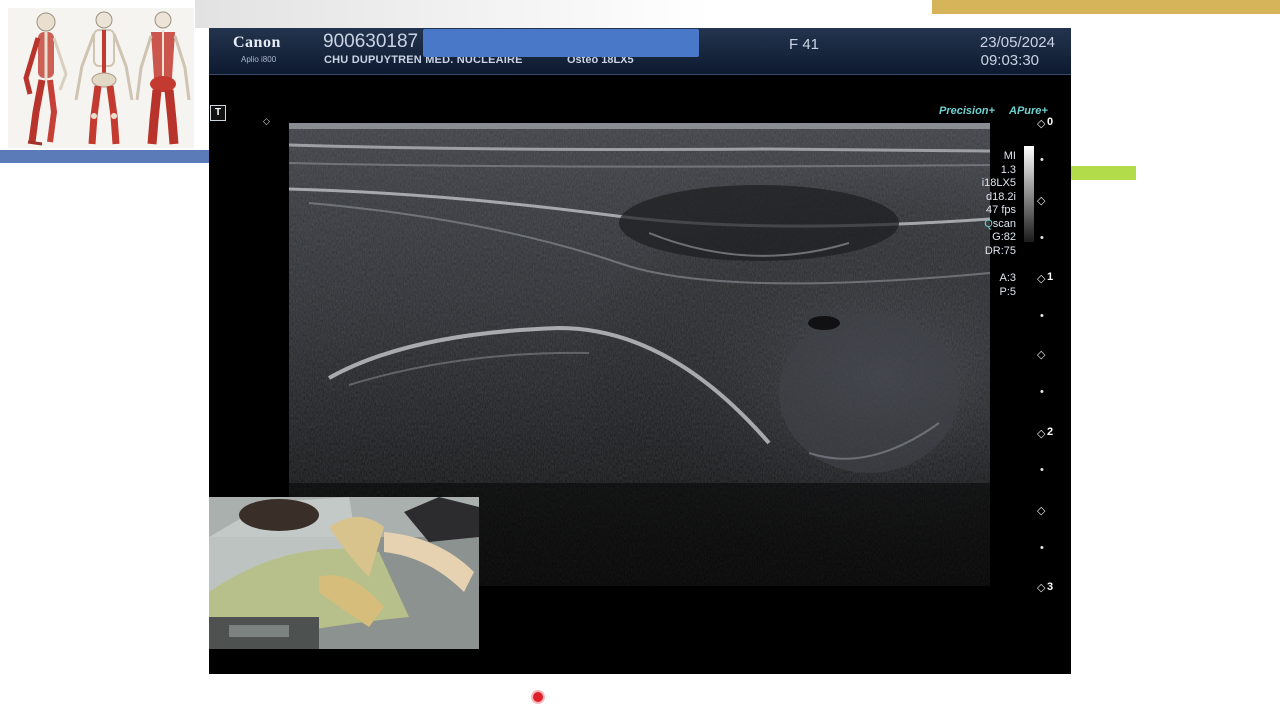  Describe the element at coordinates (105, 156) in the screenshot. I see `slide-blue-accent-bar` at that location.